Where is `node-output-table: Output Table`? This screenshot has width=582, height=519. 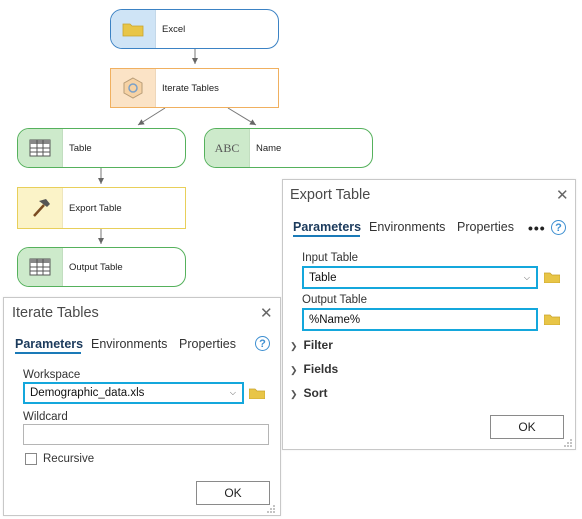
node-output-table: Output Table is located at coordinates (101, 267).